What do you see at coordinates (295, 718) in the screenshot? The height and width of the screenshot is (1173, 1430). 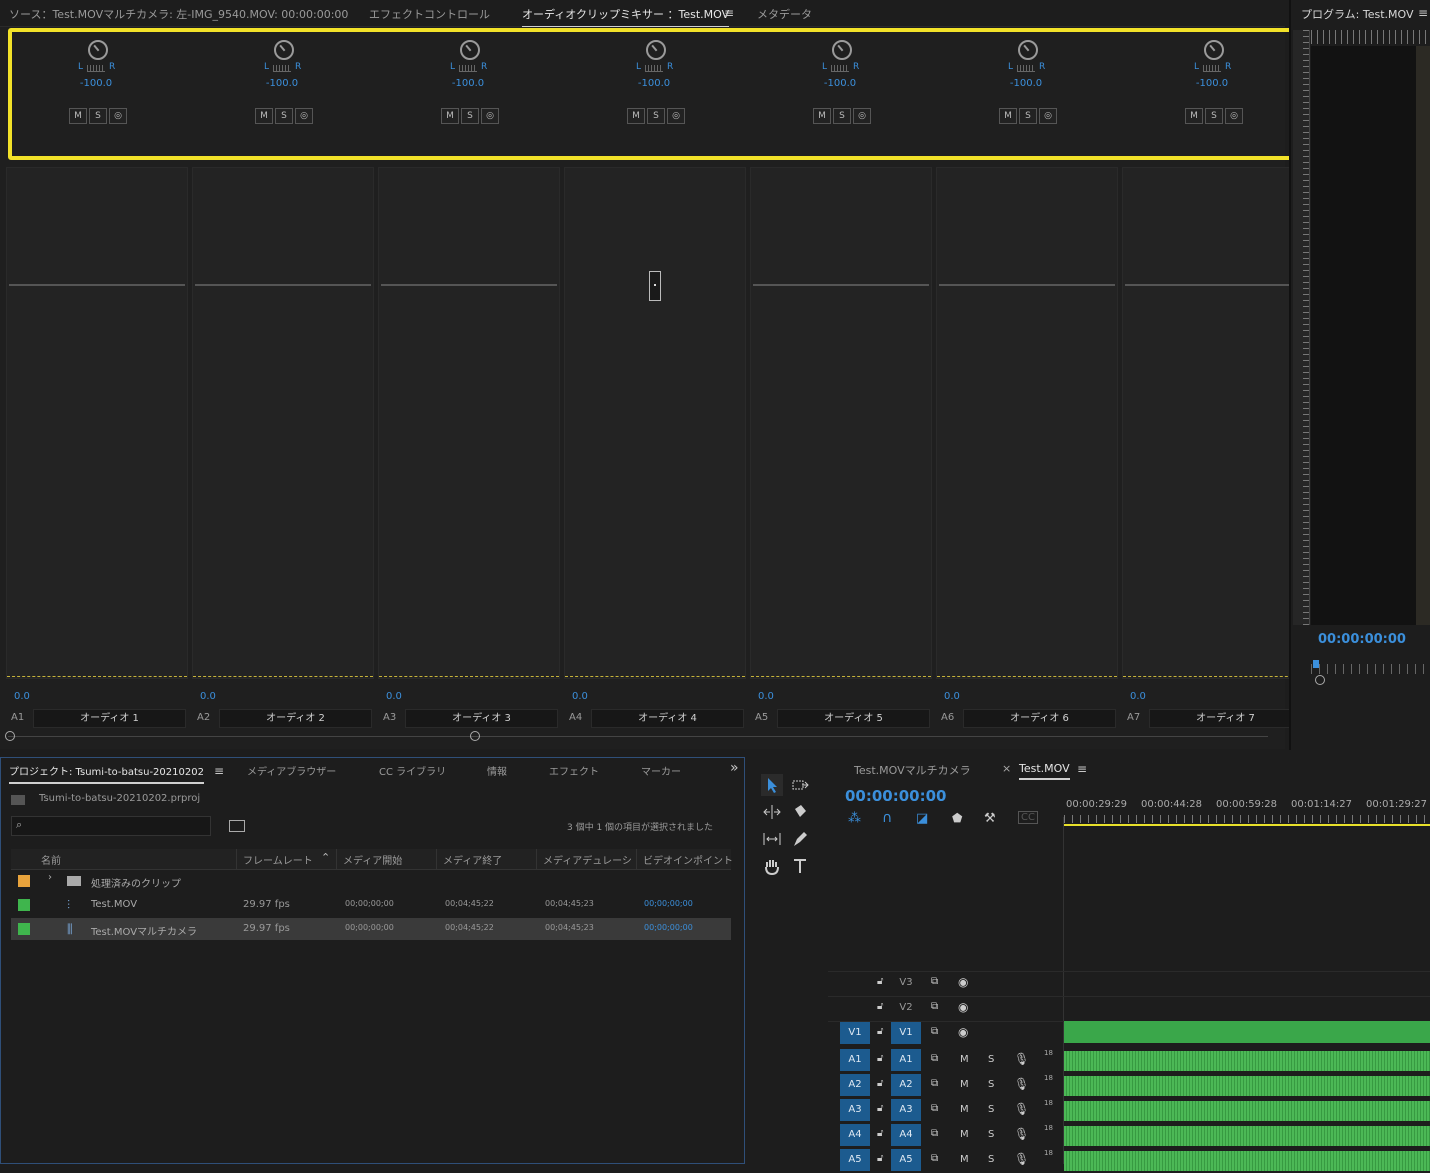 I see `channel-name: オーディオ 2` at bounding box center [295, 718].